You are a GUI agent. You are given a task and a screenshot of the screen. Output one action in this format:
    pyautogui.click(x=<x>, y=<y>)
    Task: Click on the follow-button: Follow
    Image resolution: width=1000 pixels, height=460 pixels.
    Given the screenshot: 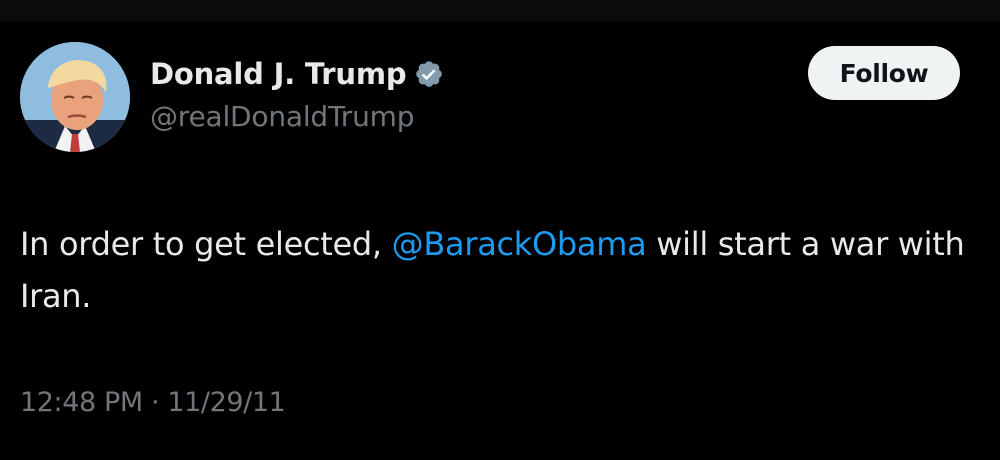 What is the action you would take?
    pyautogui.click(x=884, y=73)
    